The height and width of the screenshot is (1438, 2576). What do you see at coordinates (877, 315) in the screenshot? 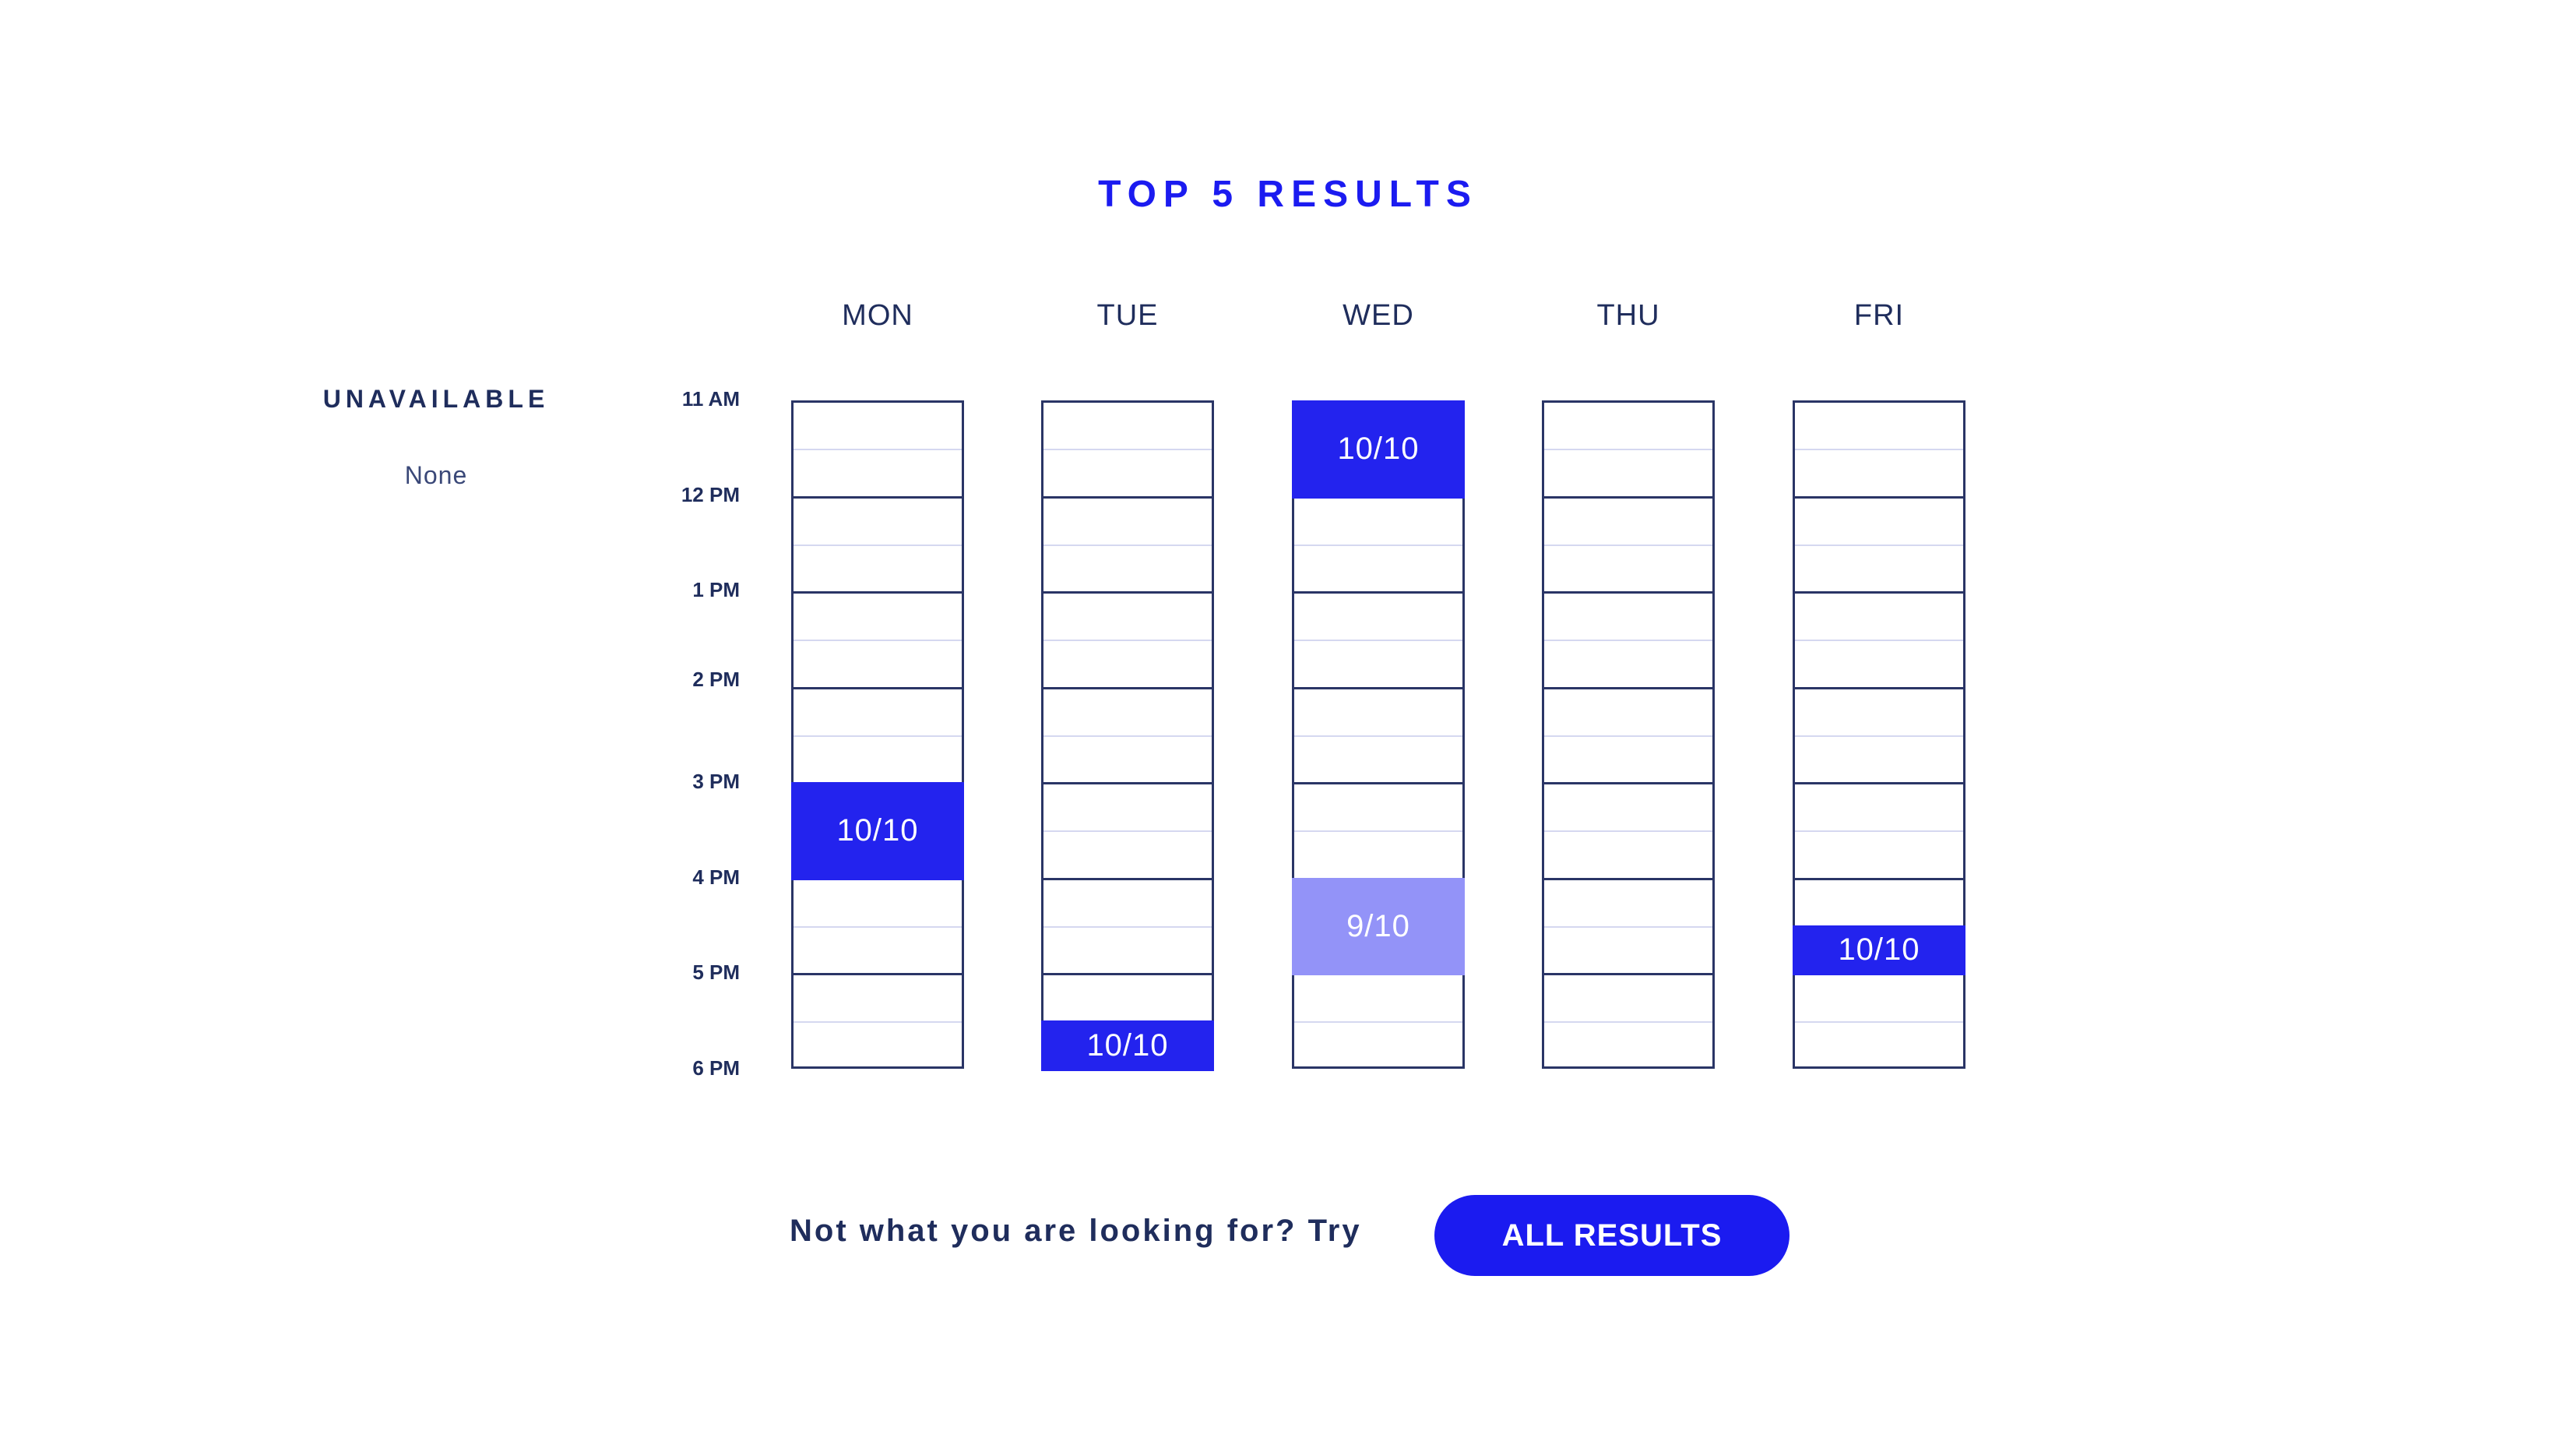
I see `day-header-mon: MON` at bounding box center [877, 315].